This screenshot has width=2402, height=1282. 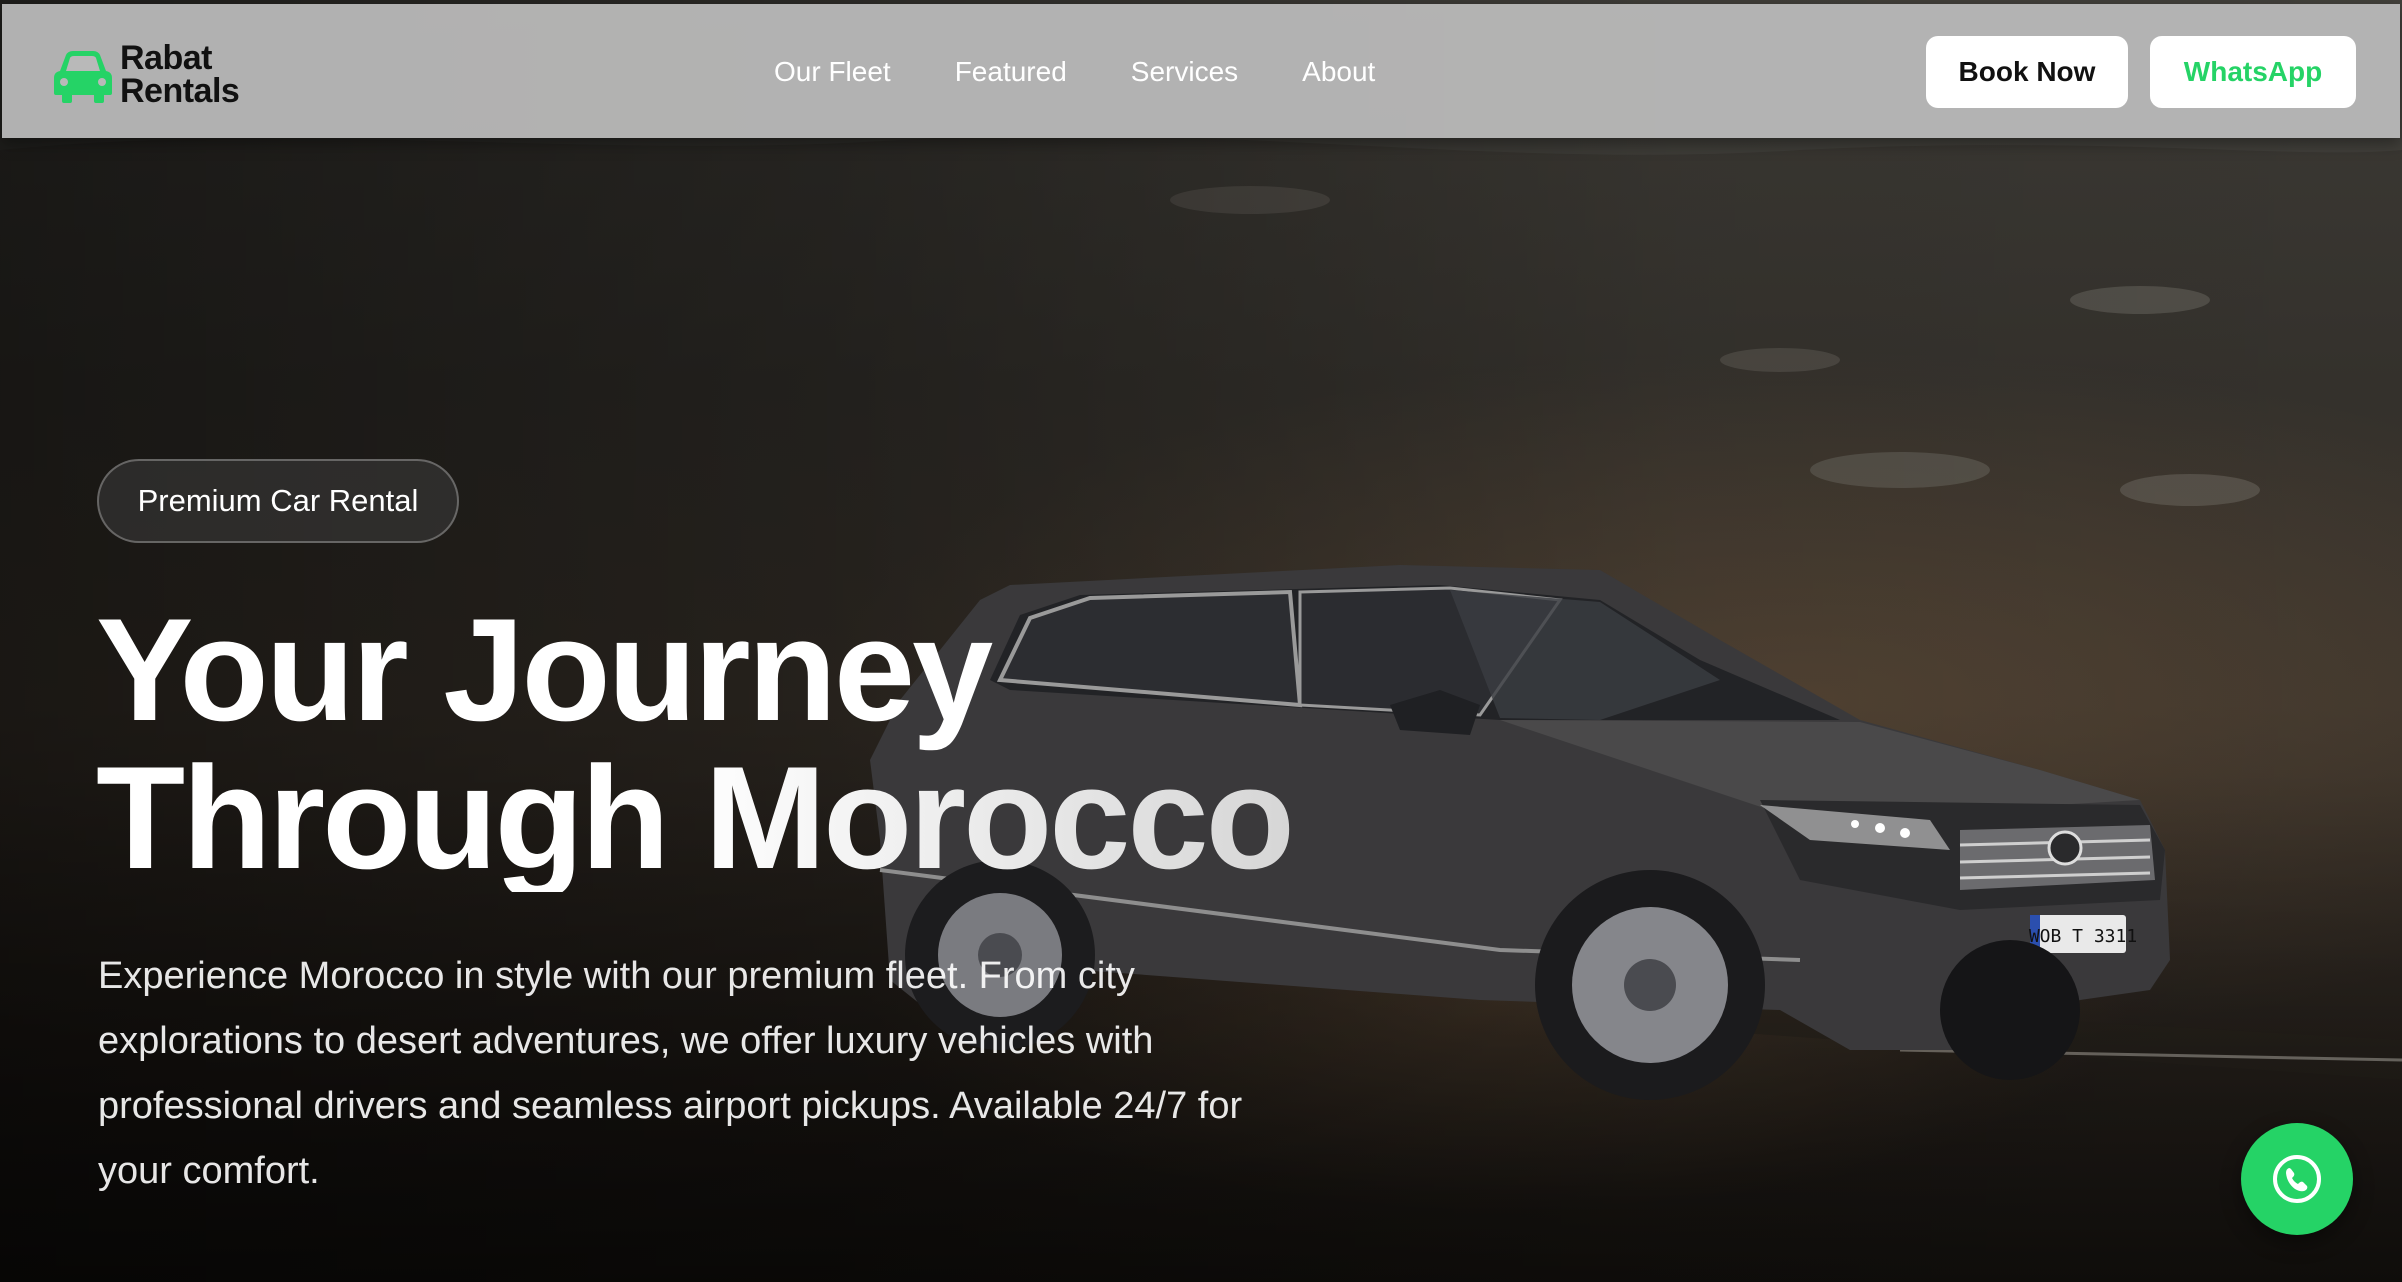 I want to click on brand-line1: Rabat, so click(x=166, y=58).